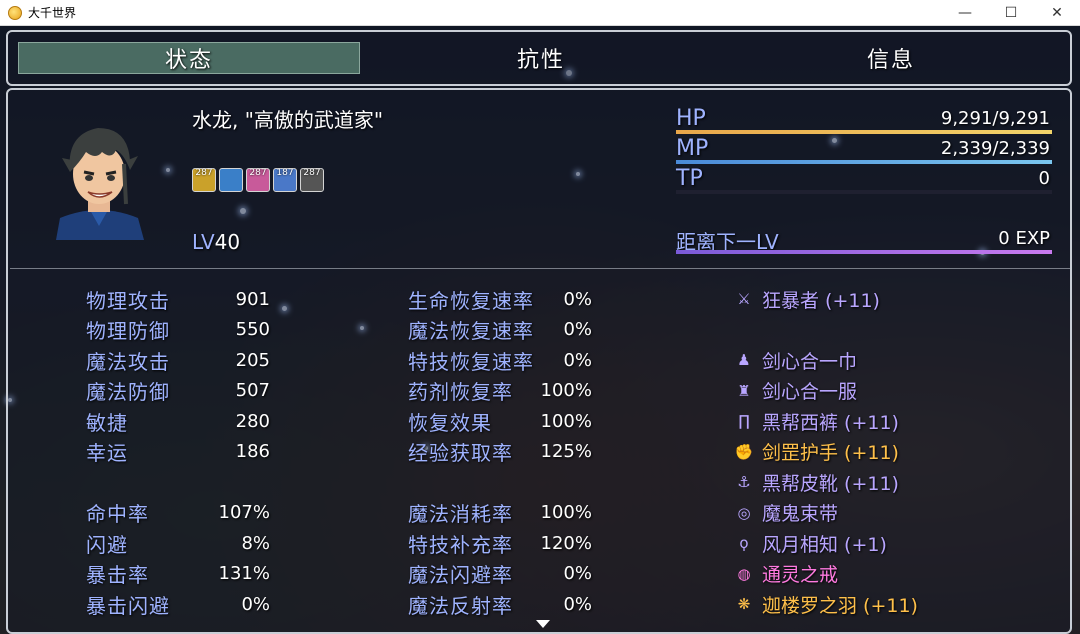  What do you see at coordinates (744, 299) in the screenshot?
I see `sword-icon: ⚔` at bounding box center [744, 299].